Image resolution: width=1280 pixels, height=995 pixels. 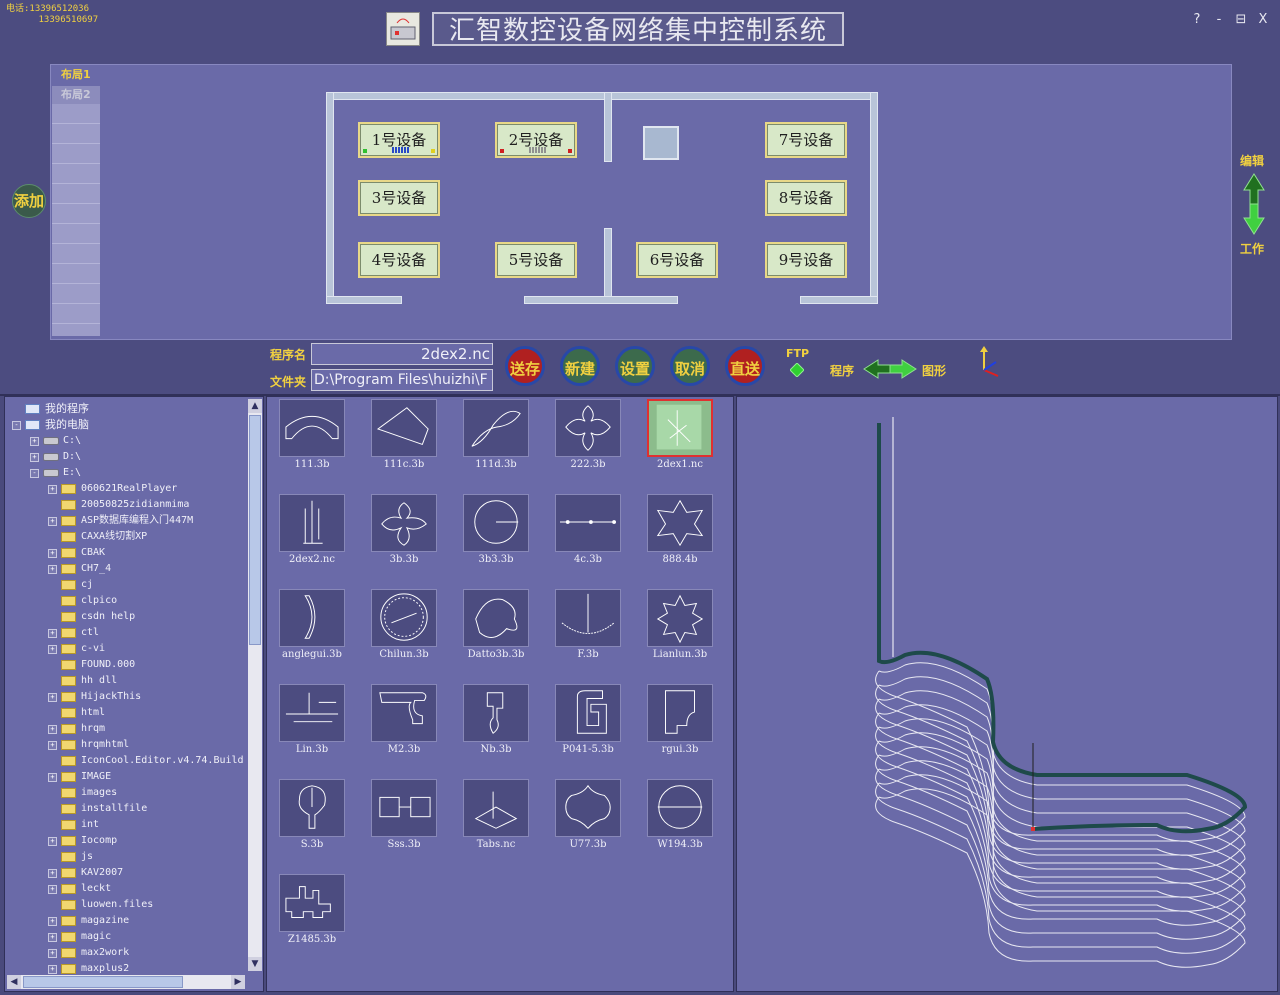 I want to click on file-name: S.3b, so click(x=312, y=844).